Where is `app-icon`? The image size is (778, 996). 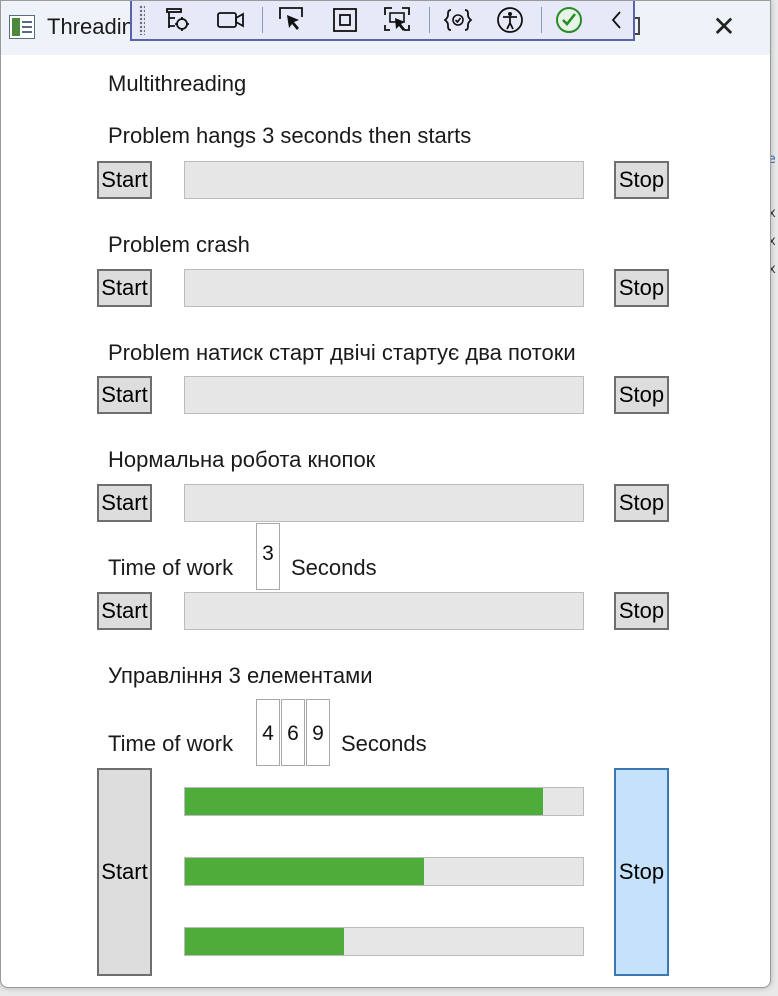 app-icon is located at coordinates (22, 27).